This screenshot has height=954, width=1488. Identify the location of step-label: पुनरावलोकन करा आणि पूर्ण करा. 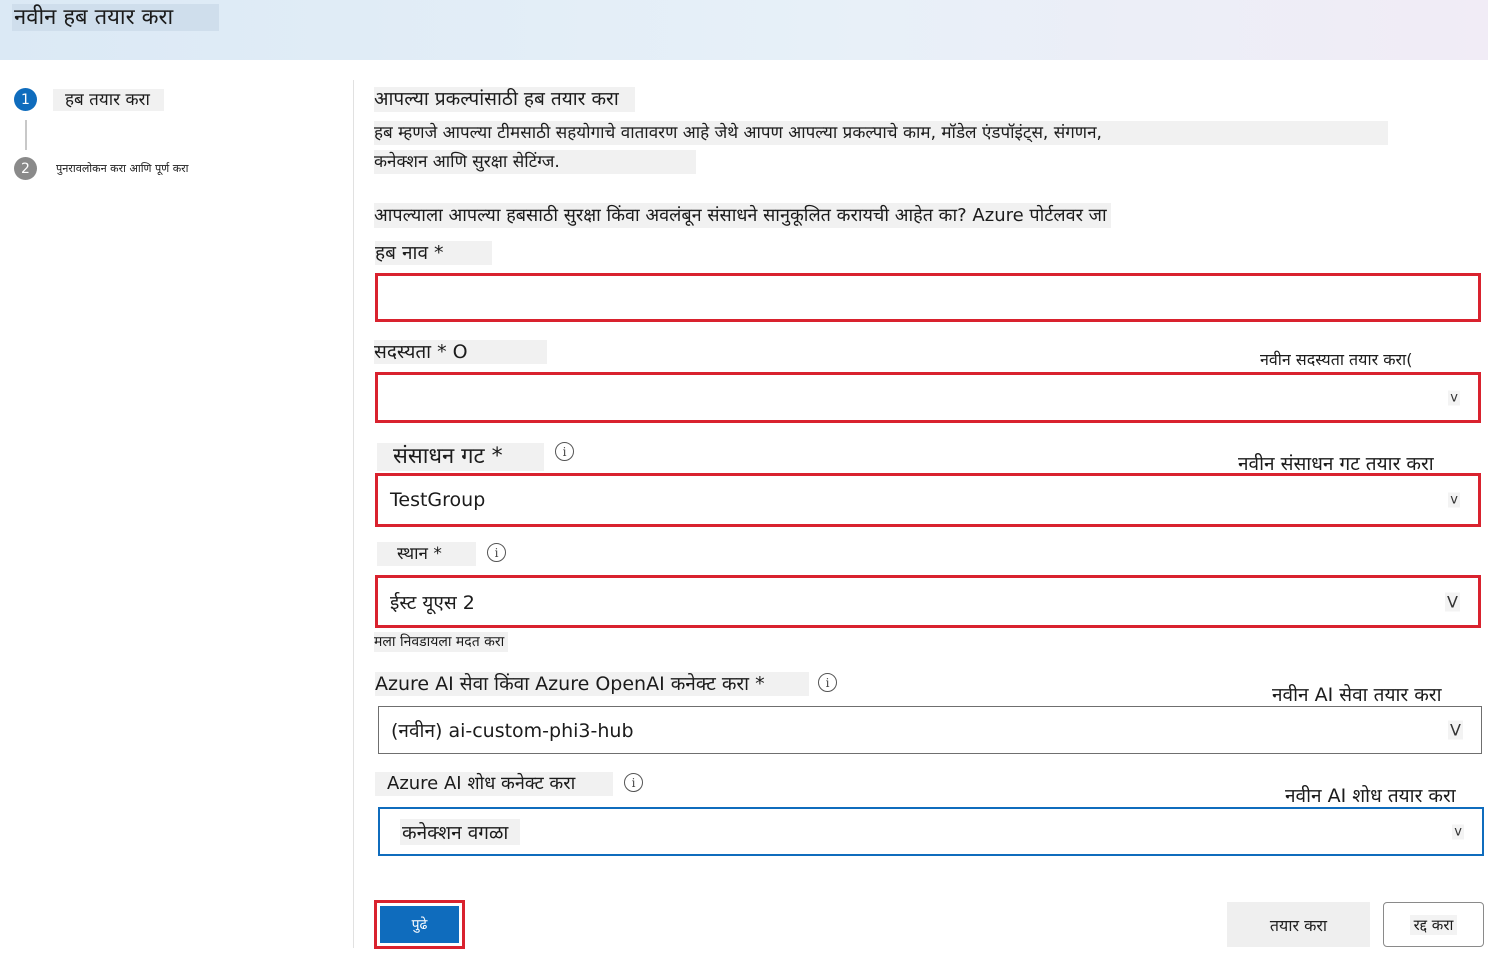
(122, 168).